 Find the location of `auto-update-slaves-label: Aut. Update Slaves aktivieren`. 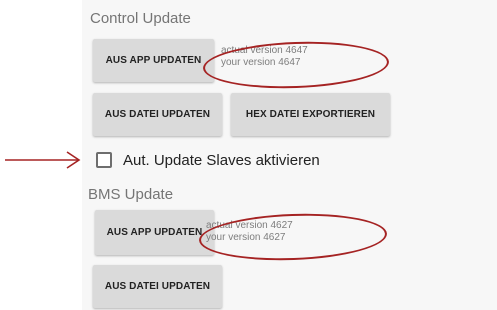

auto-update-slaves-label: Aut. Update Slaves aktivieren is located at coordinates (221, 160).